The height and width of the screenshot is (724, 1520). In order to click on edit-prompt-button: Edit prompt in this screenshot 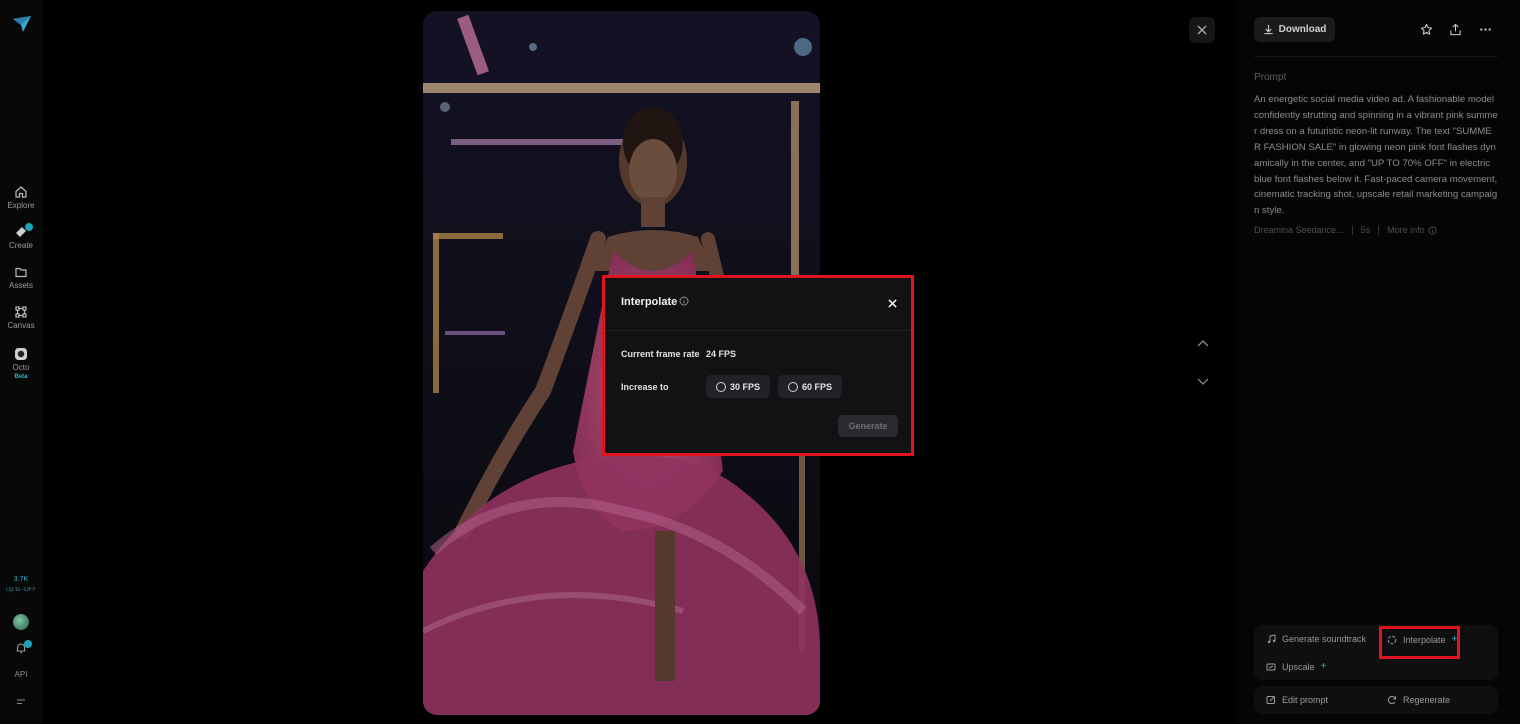, I will do `click(1297, 700)`.